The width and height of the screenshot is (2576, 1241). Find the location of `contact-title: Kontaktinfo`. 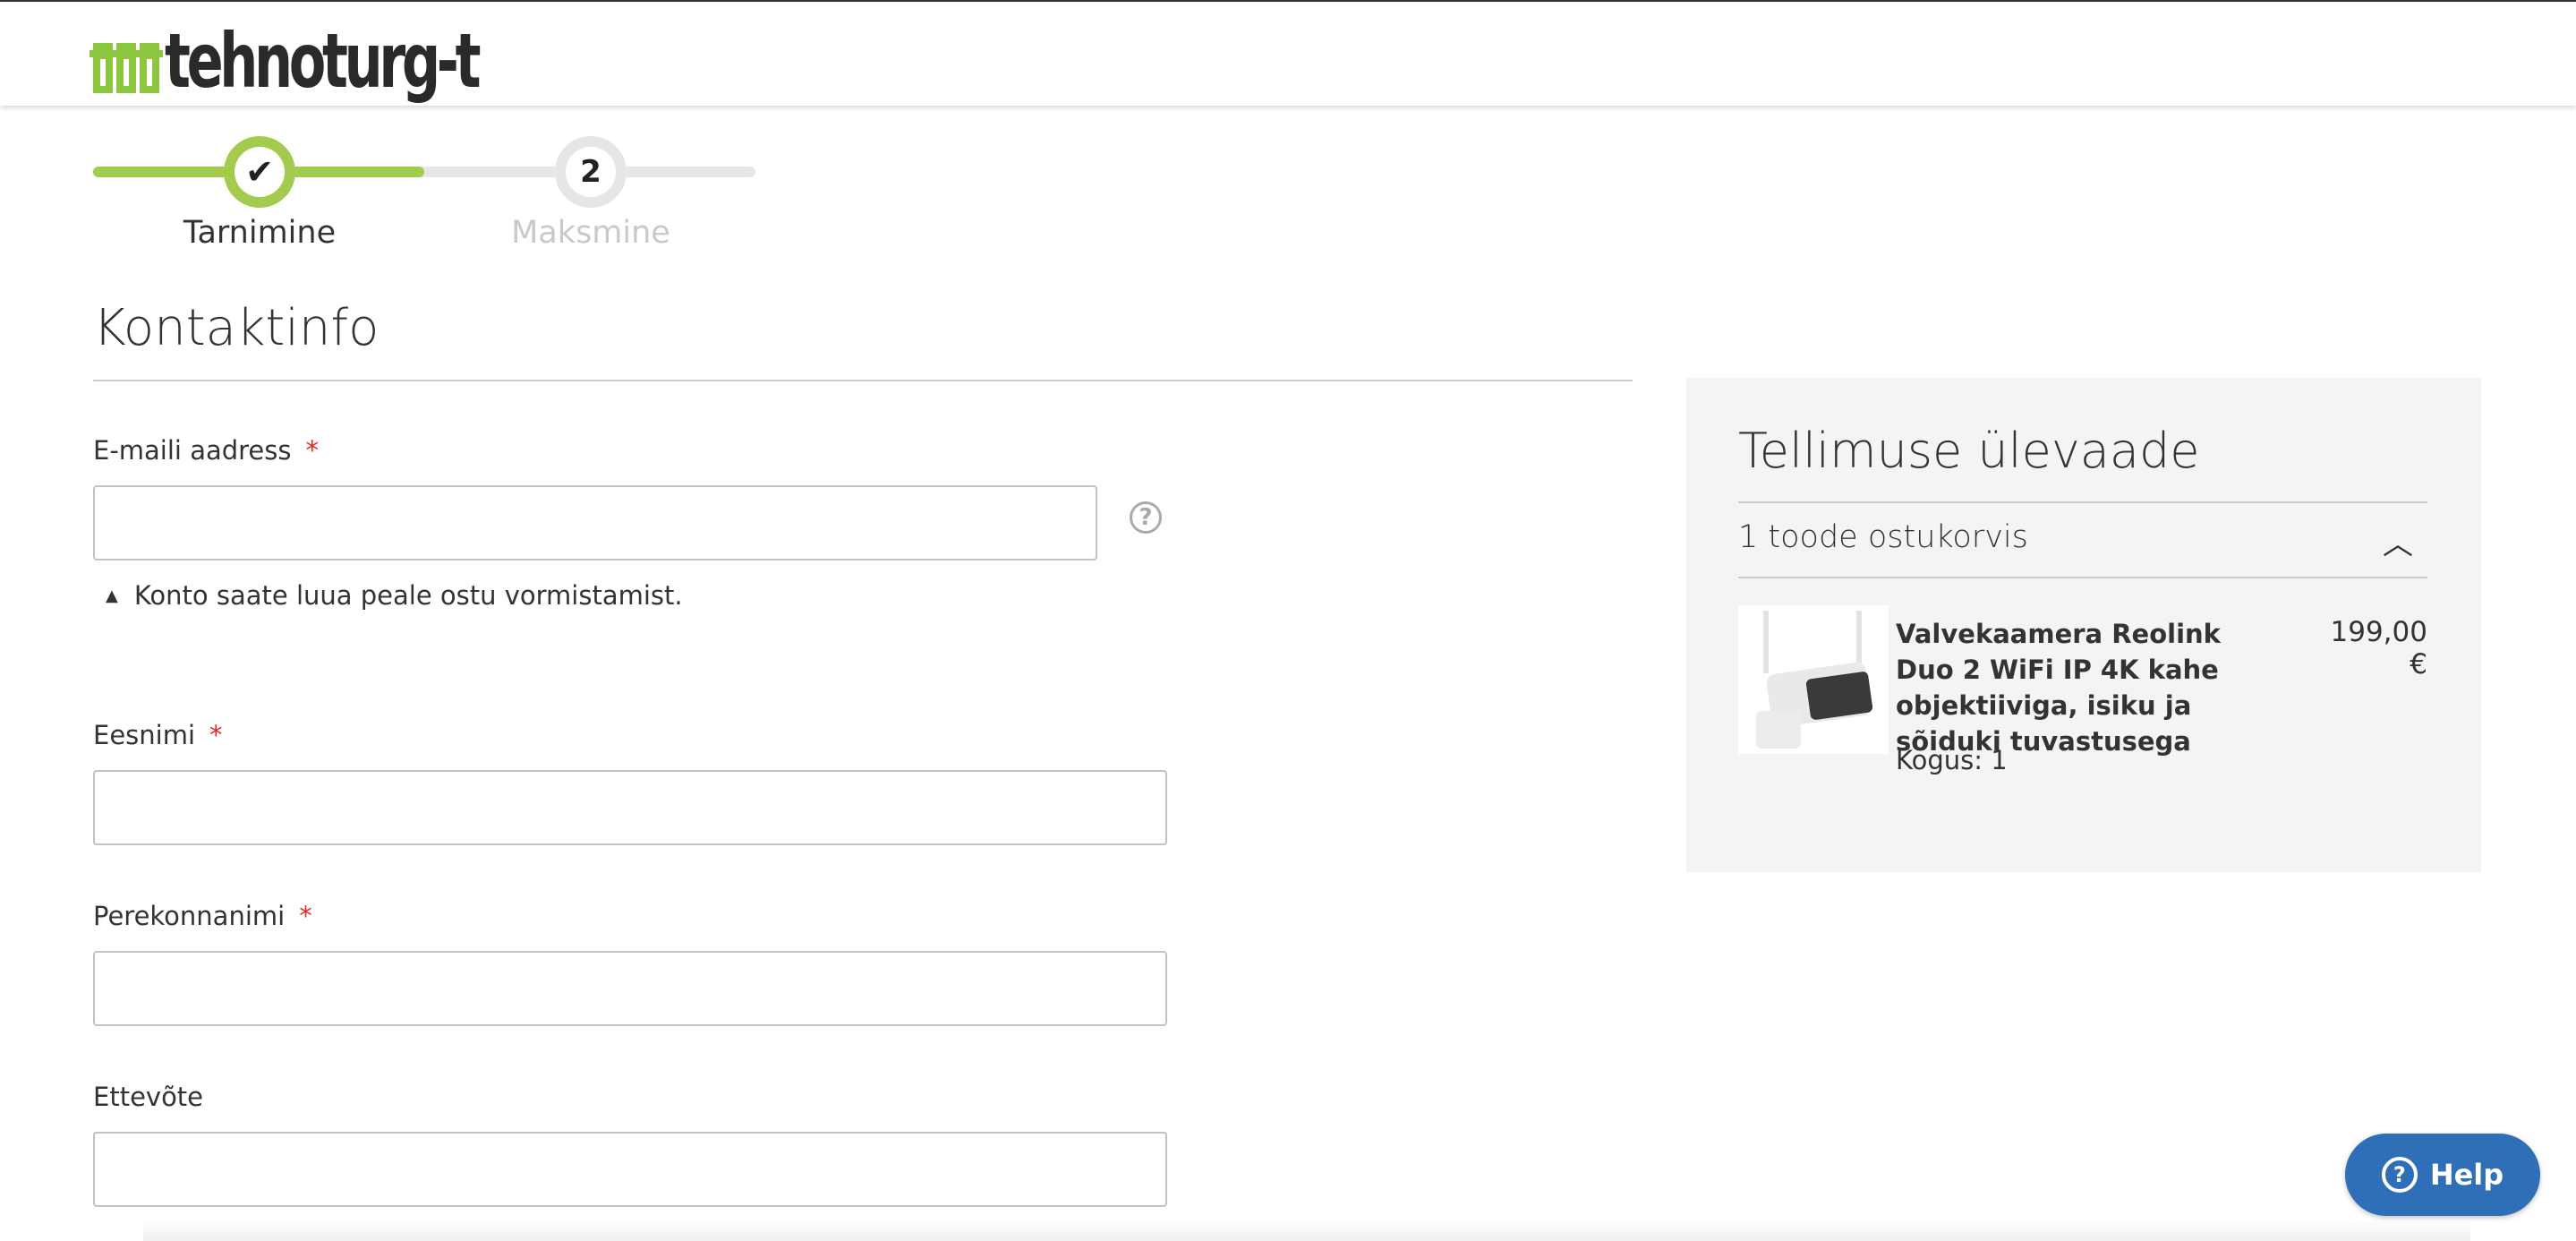

contact-title: Kontaktinfo is located at coordinates (236, 328).